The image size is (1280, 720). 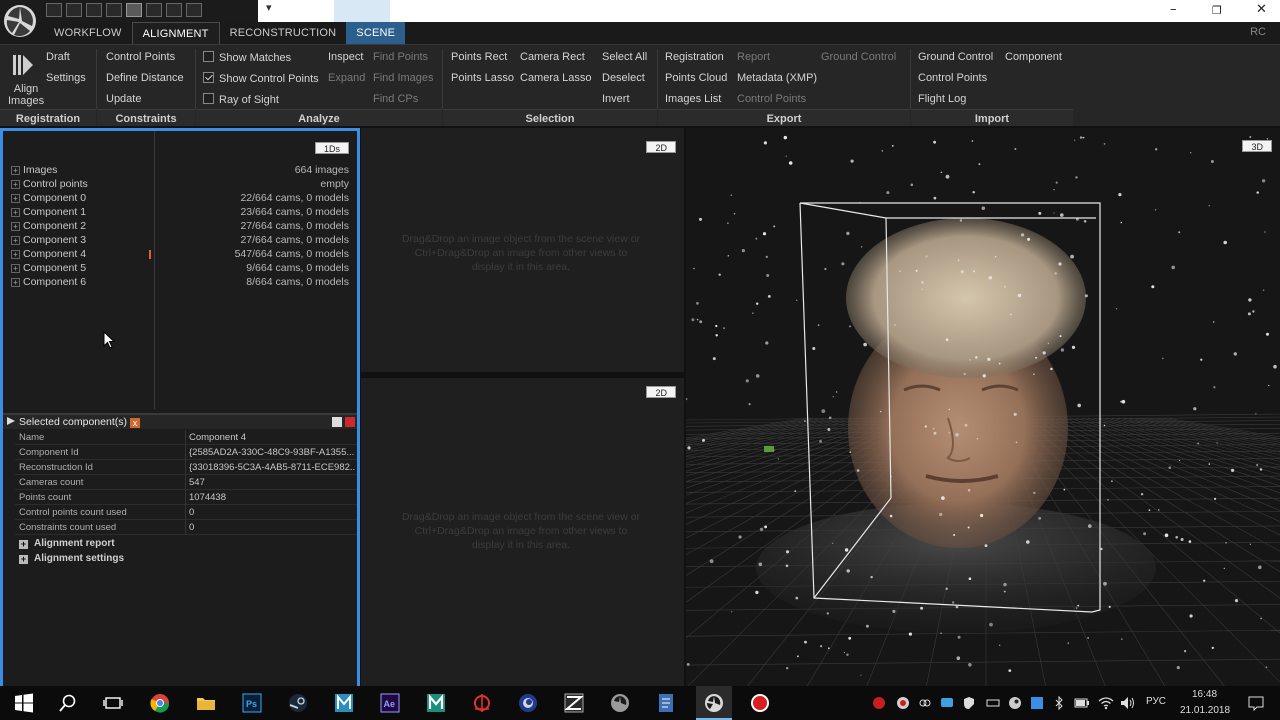 What do you see at coordinates (94, 10) in the screenshot?
I see `layout-3-icon` at bounding box center [94, 10].